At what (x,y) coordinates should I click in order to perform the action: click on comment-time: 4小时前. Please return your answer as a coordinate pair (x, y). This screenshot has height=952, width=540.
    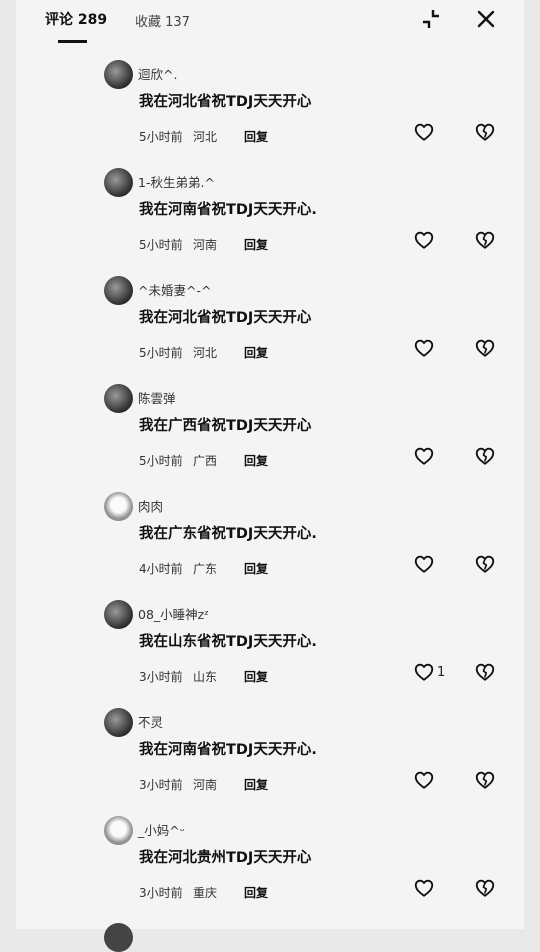
    Looking at the image, I should click on (161, 569).